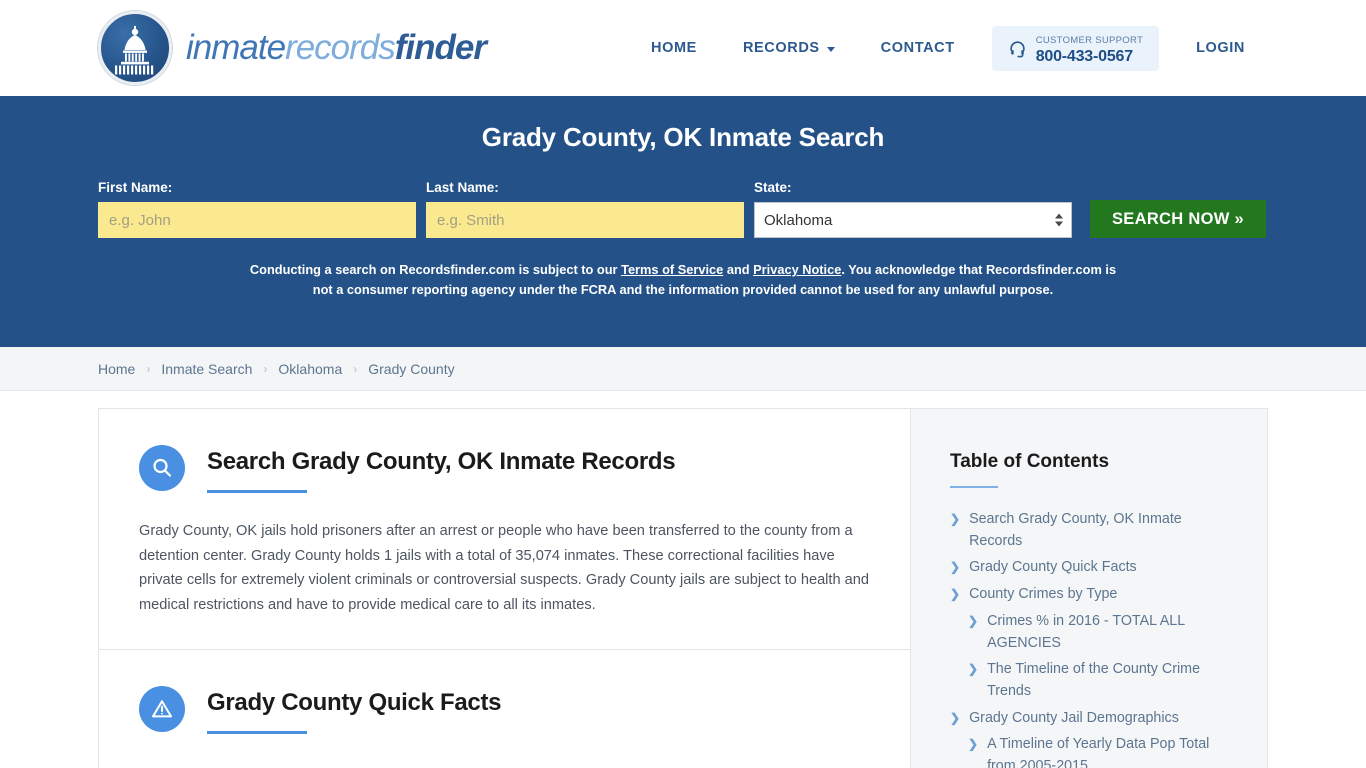  What do you see at coordinates (830, 49) in the screenshot?
I see `chevron-down-icon` at bounding box center [830, 49].